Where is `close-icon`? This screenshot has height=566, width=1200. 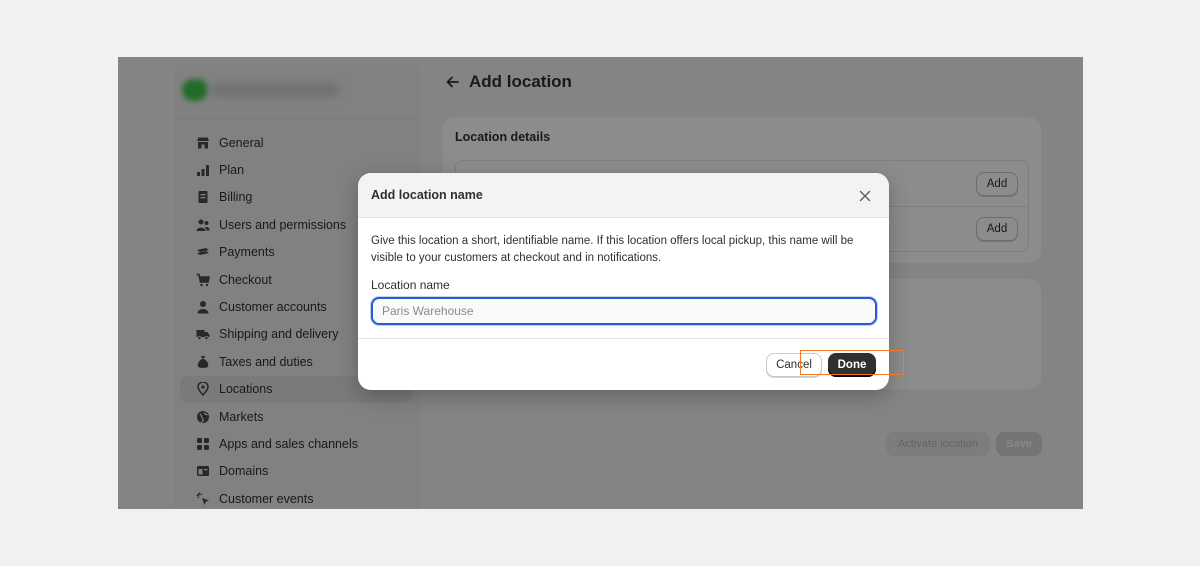
close-icon is located at coordinates (865, 196).